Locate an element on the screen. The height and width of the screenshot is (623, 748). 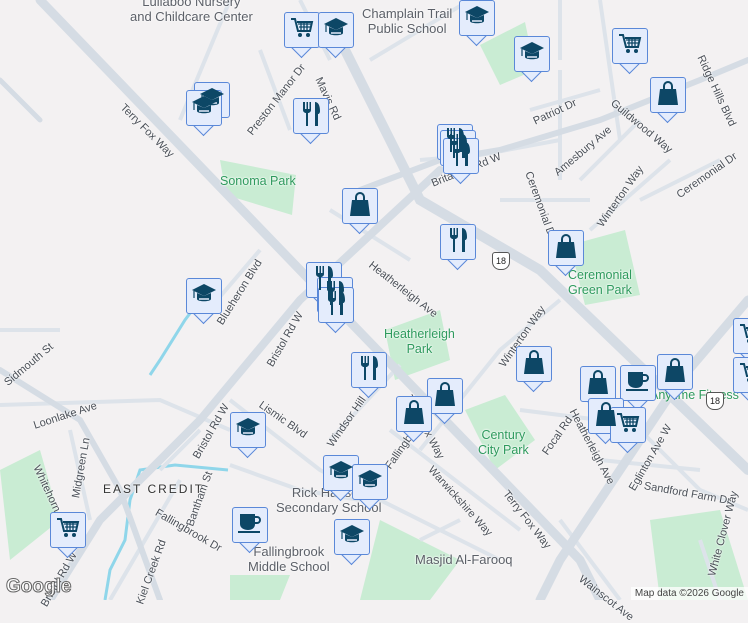
park-label-century: Century City Park is located at coordinates (503, 442).